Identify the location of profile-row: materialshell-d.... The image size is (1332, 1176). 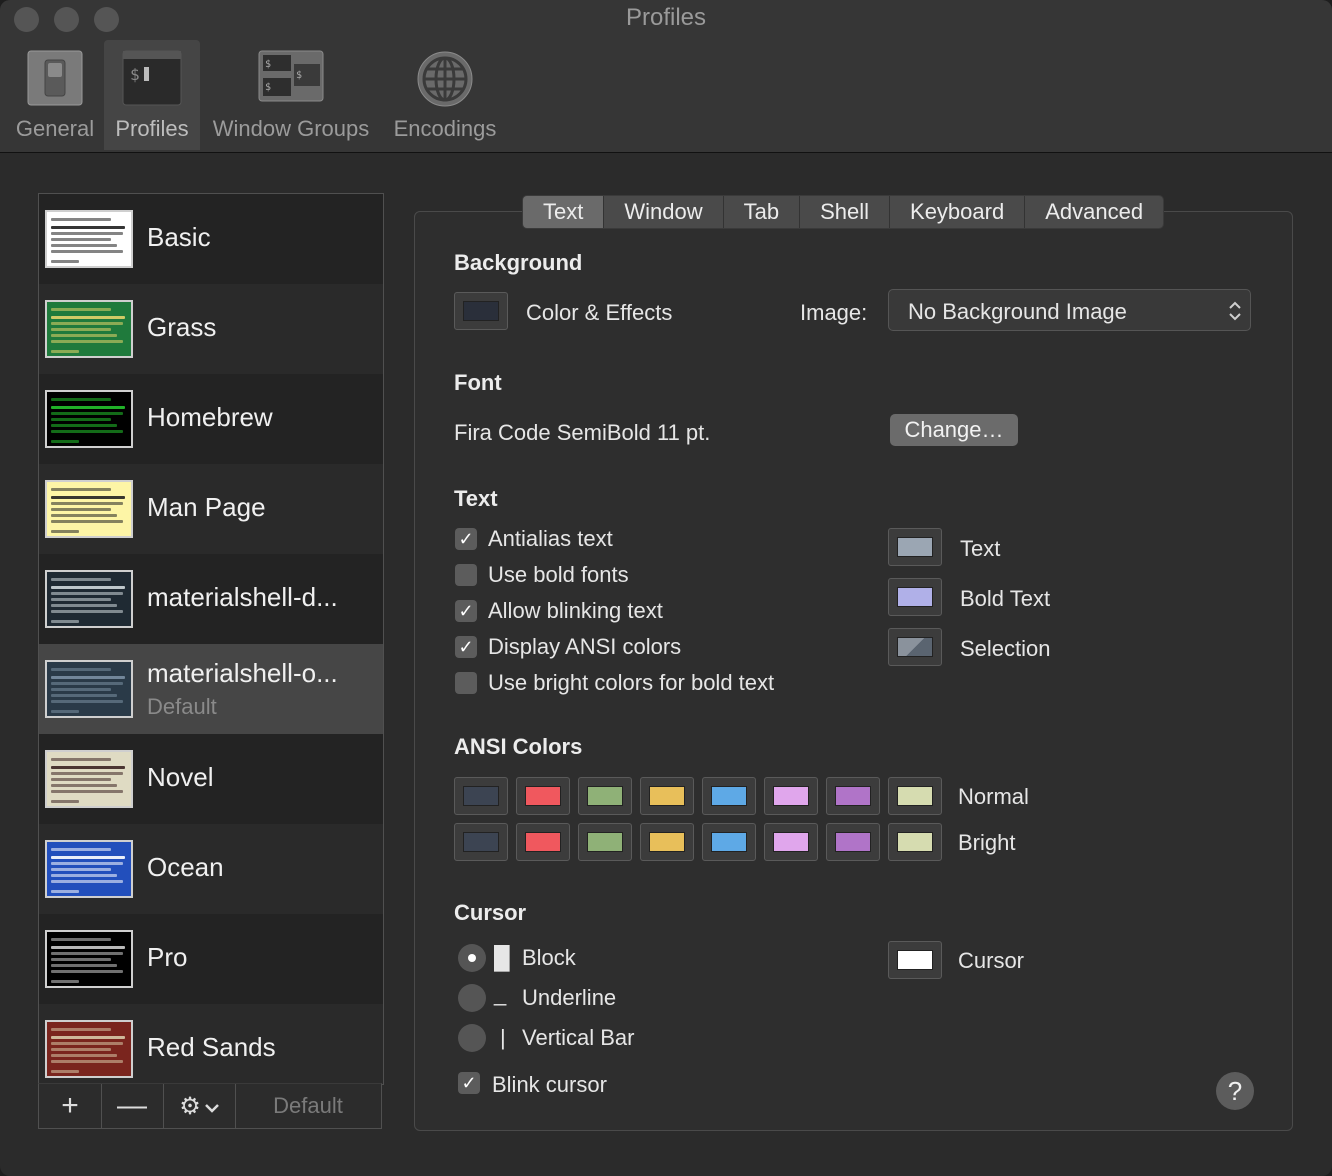
(211, 599).